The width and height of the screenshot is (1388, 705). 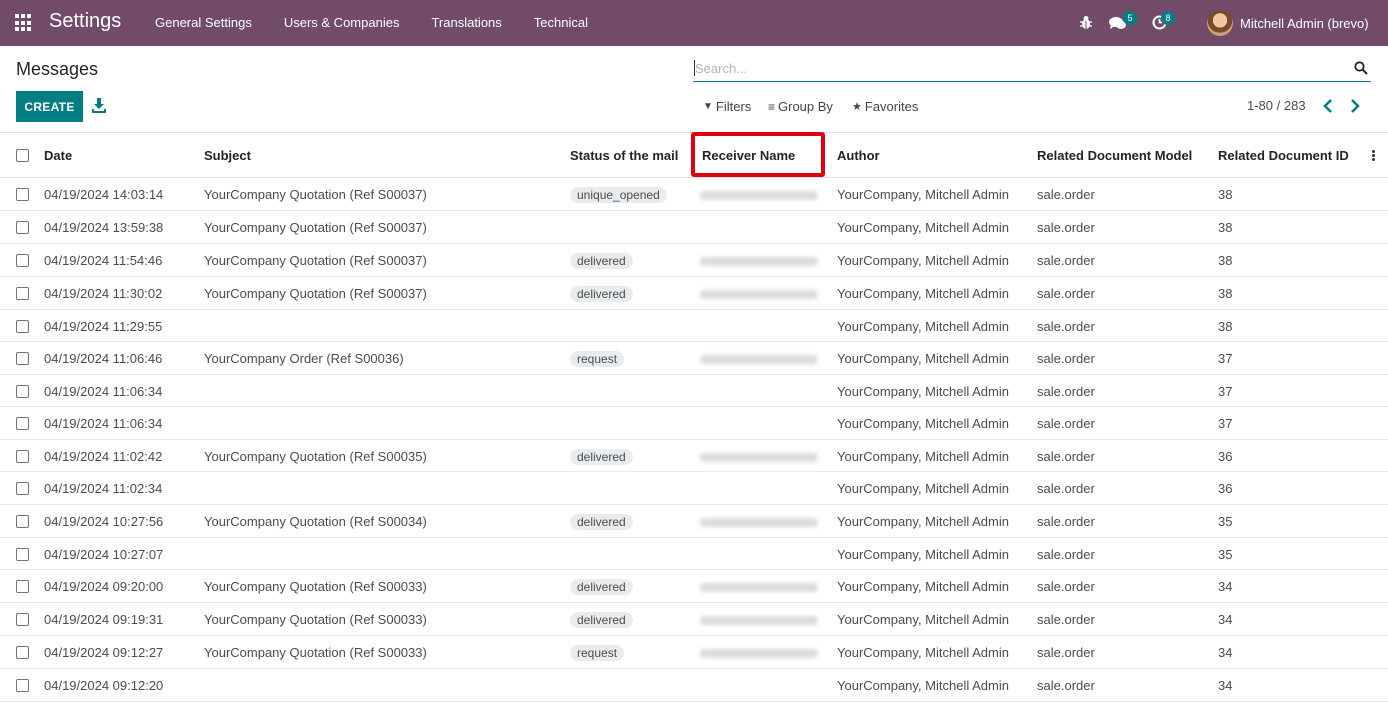 What do you see at coordinates (805, 106) in the screenshot?
I see `groupby-label: Group By` at bounding box center [805, 106].